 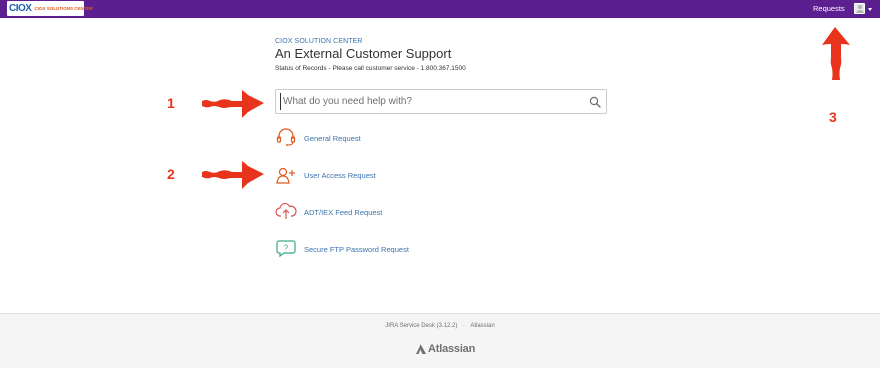 I want to click on chevron-down-icon, so click(x=870, y=9).